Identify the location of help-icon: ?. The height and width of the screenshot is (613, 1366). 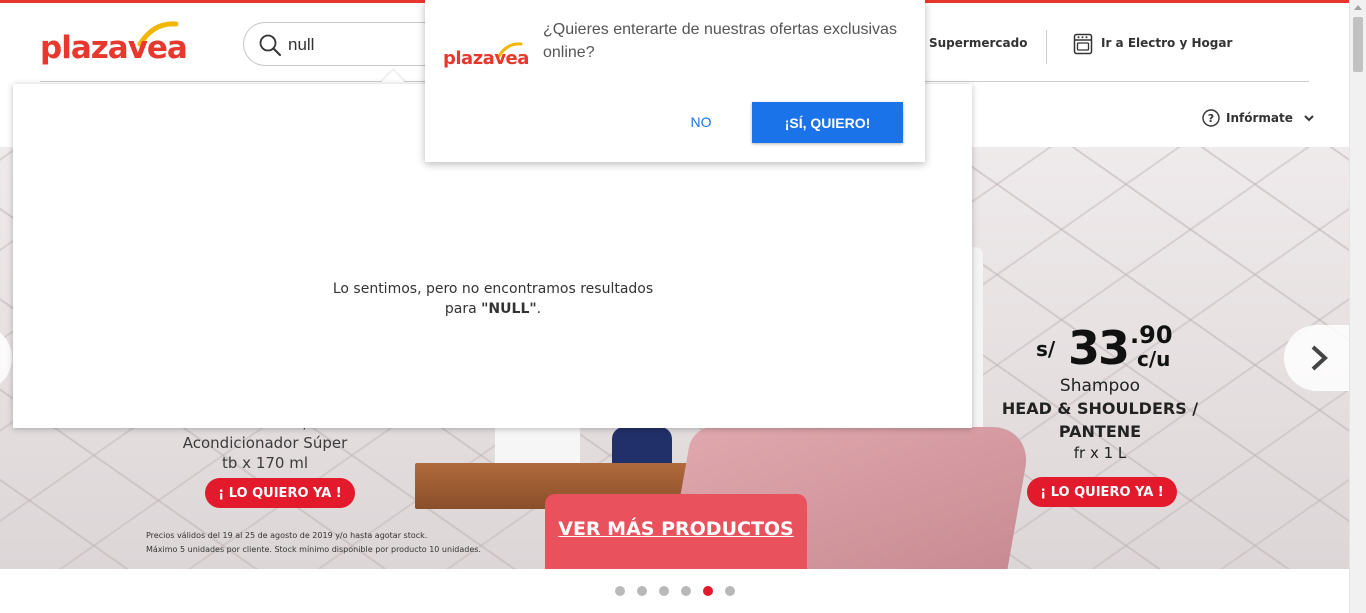
(1211, 118).